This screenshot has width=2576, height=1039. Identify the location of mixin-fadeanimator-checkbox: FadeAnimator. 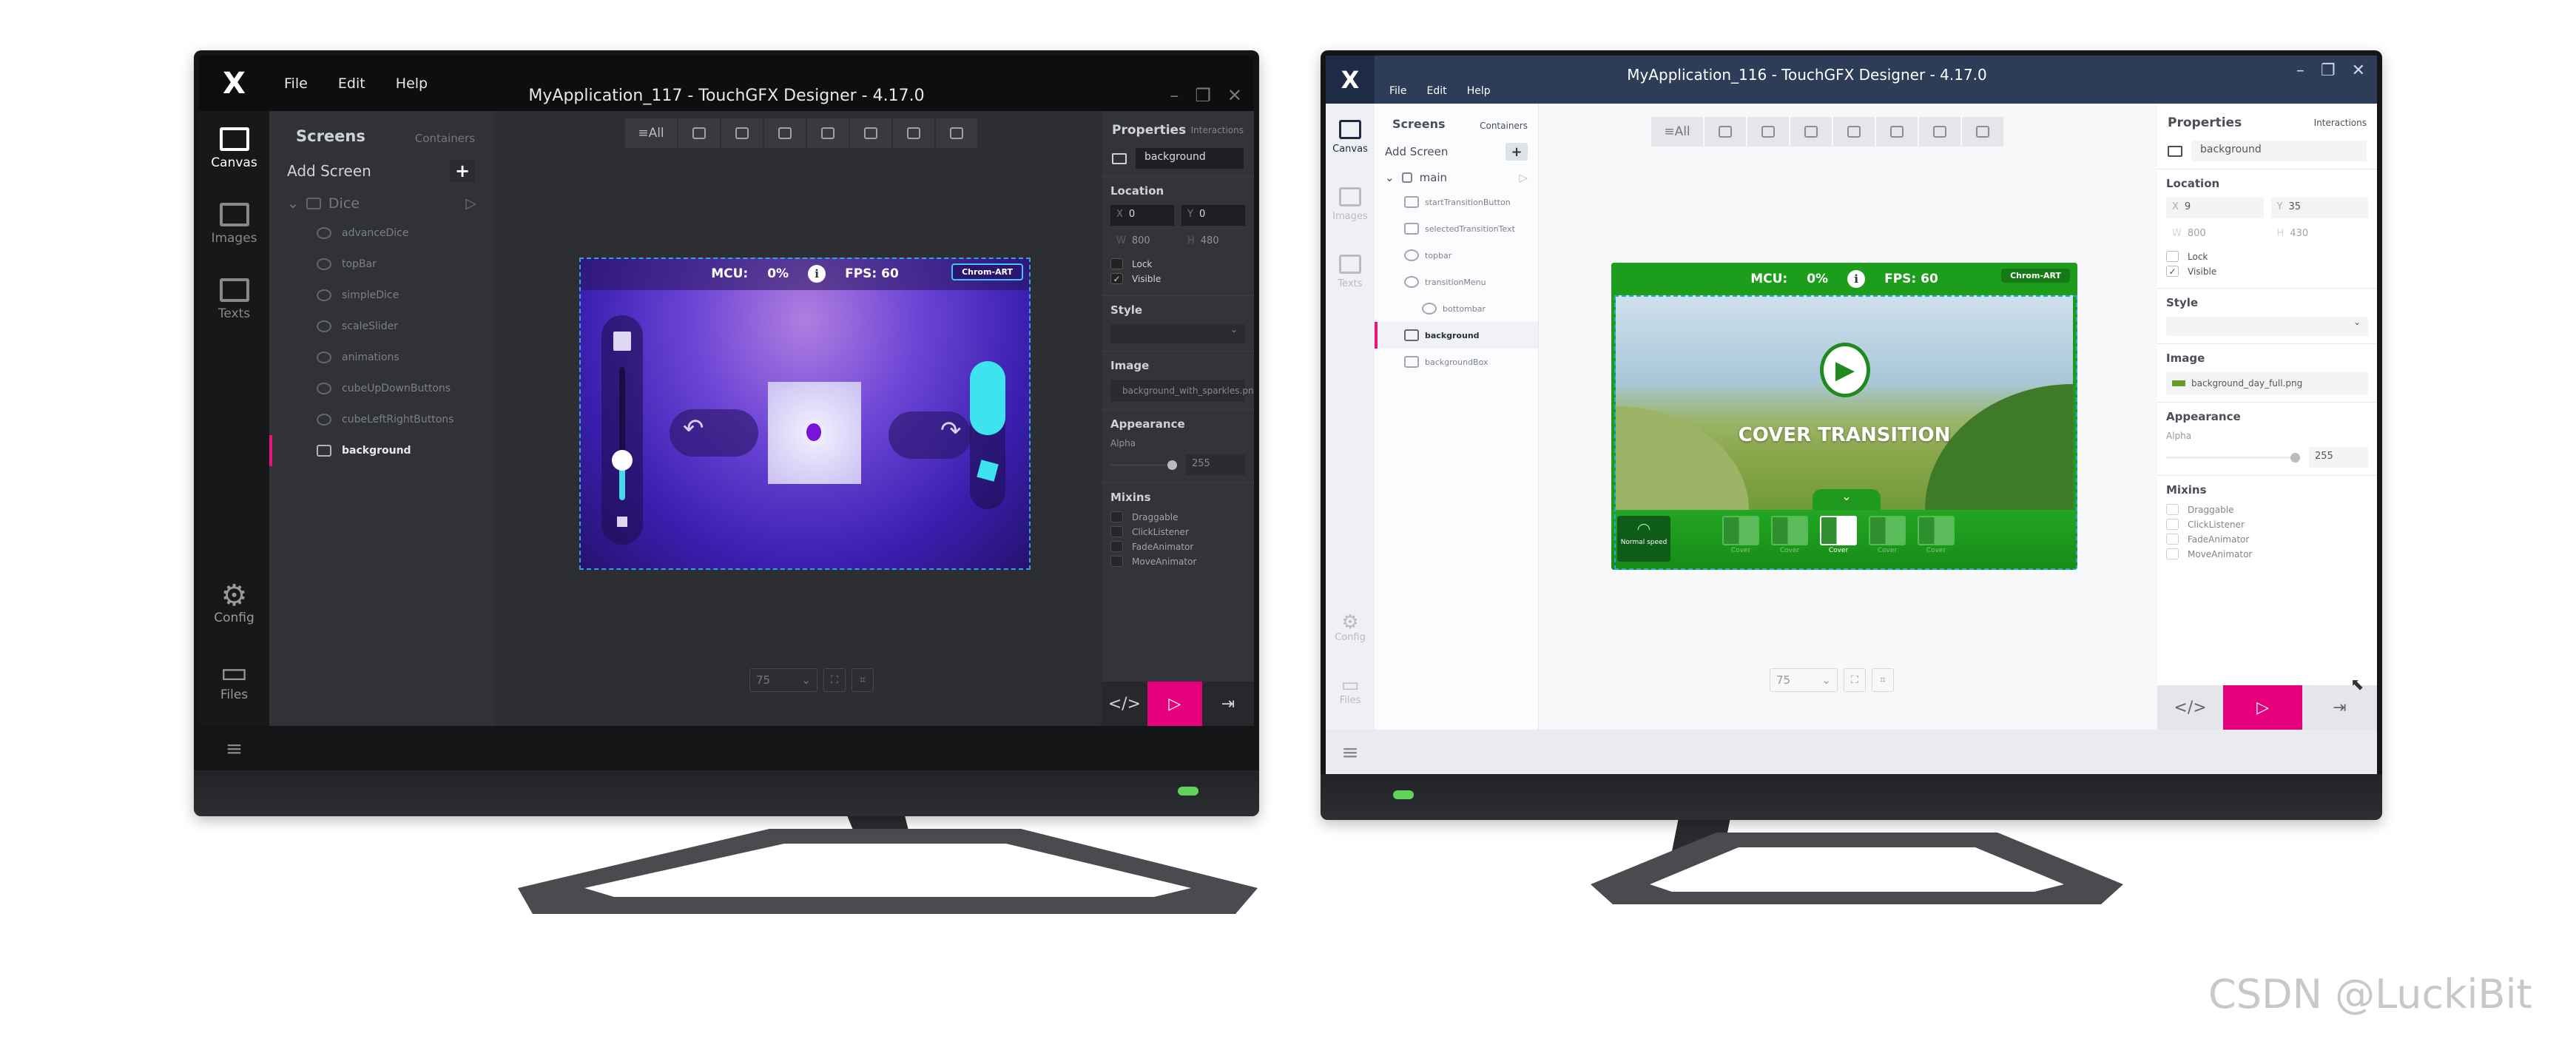
(2267, 539).